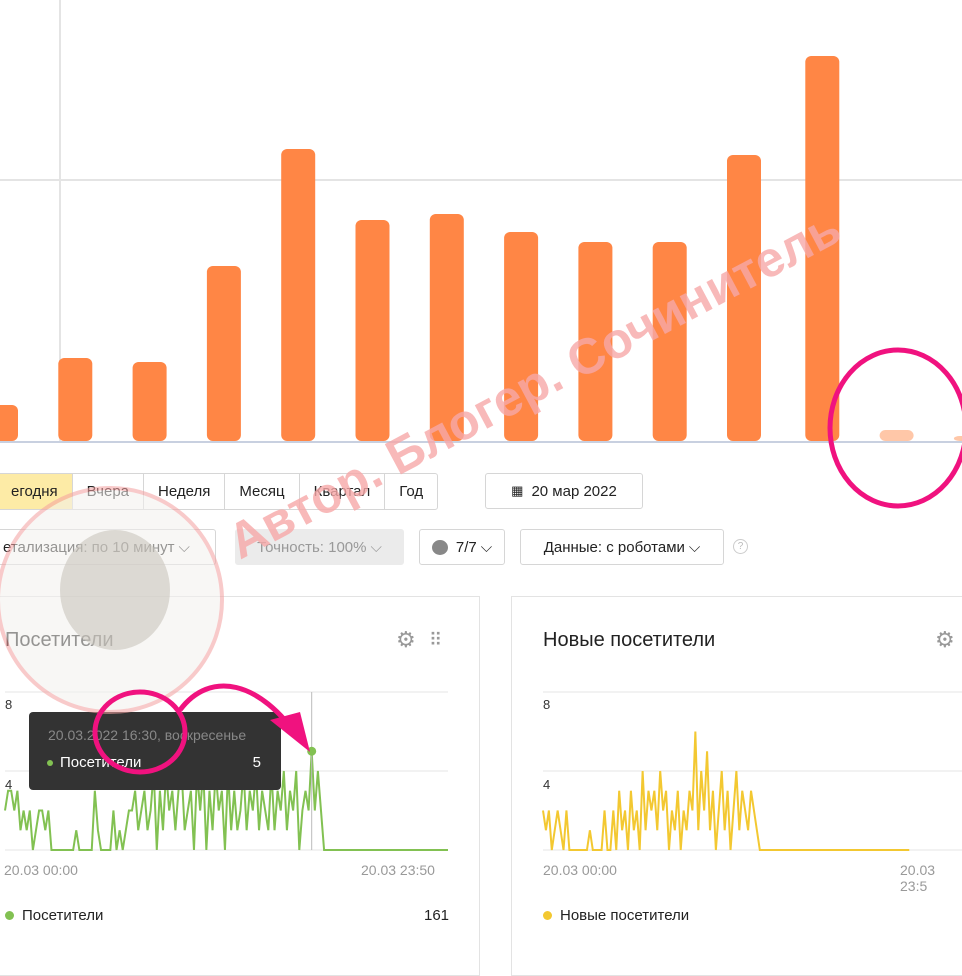 This screenshot has height=976, width=962. Describe the element at coordinates (101, 762) in the screenshot. I see `tooltip-series: Посетители` at that location.